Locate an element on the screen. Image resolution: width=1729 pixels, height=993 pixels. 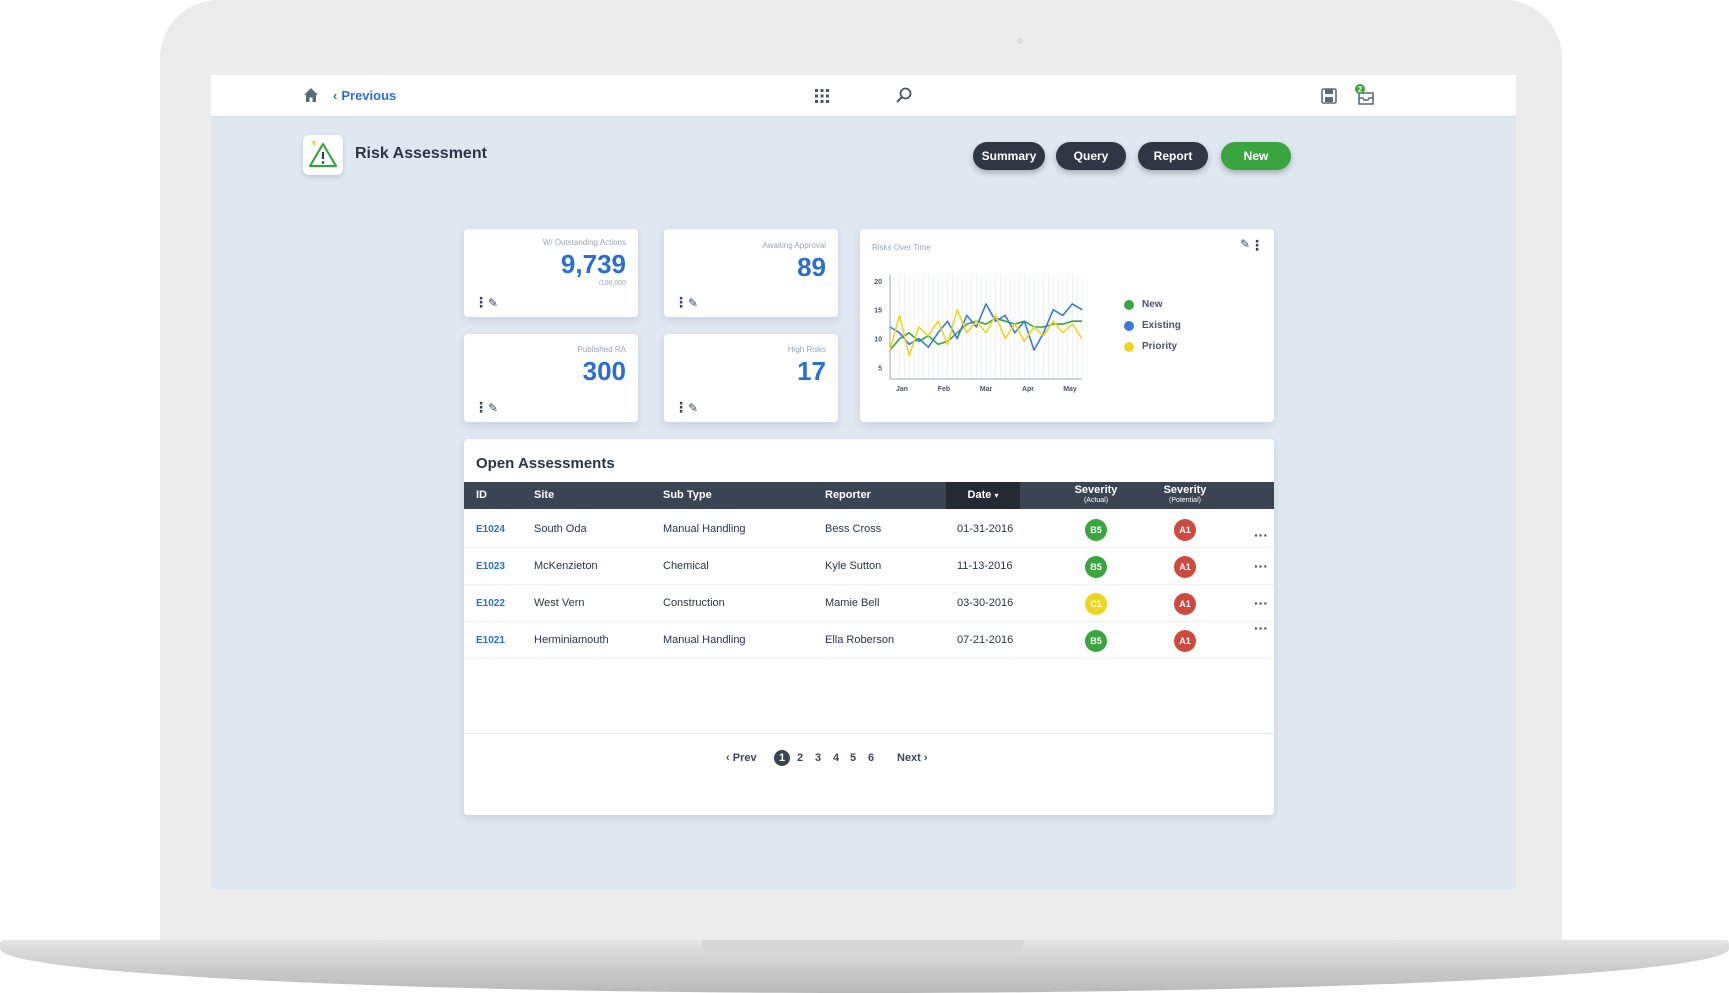
chart-title: Risks Over Time is located at coordinates (901, 247).